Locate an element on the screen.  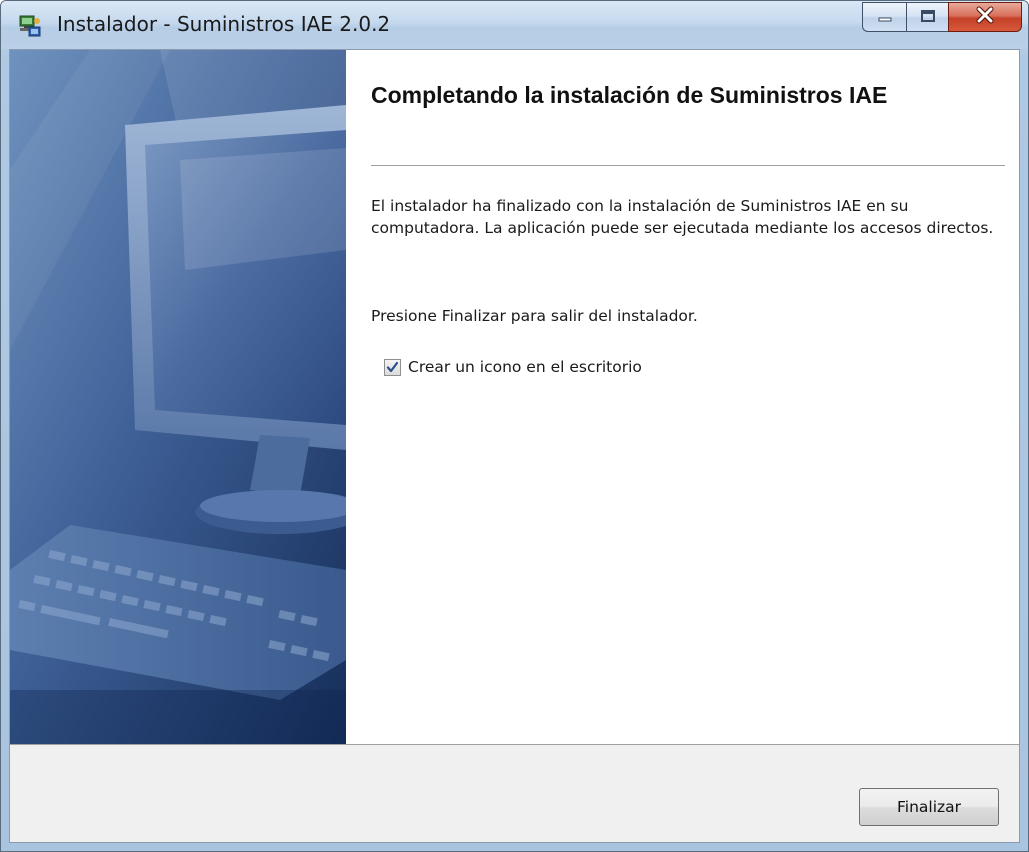
caption-buttons is located at coordinates (942, 17).